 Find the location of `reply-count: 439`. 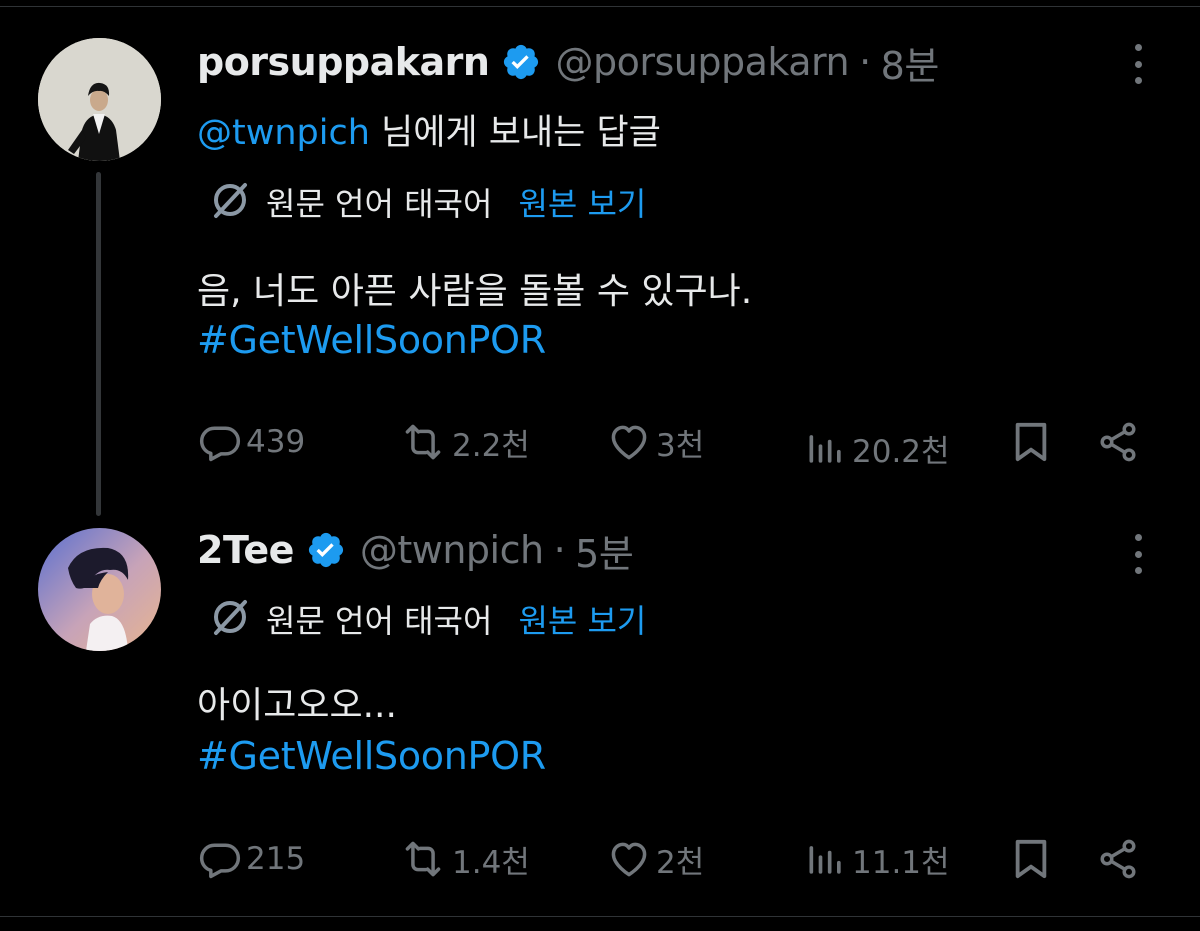

reply-count: 439 is located at coordinates (276, 442).